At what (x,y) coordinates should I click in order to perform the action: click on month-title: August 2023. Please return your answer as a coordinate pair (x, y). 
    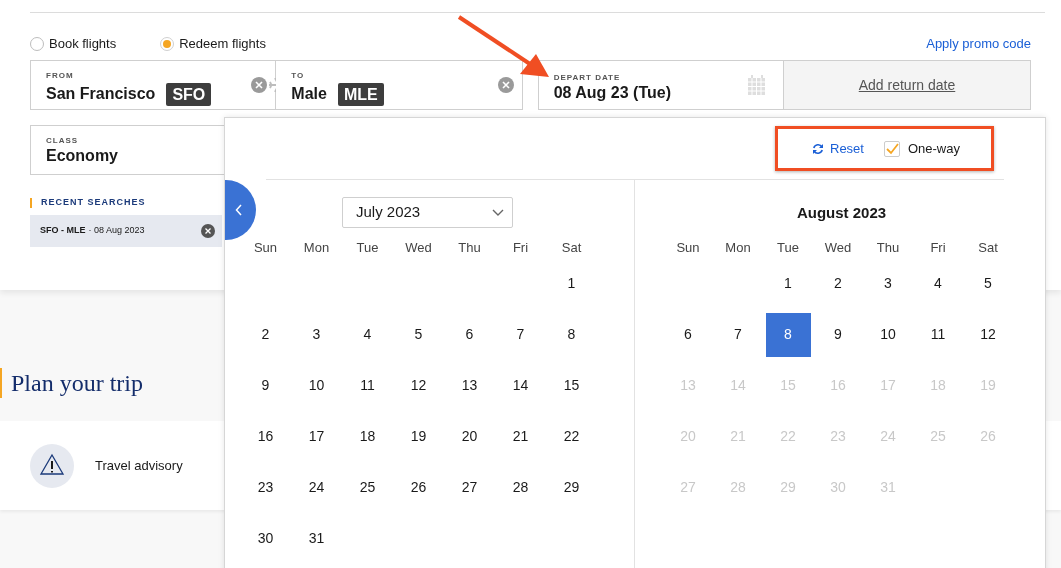
    Looking at the image, I should click on (841, 213).